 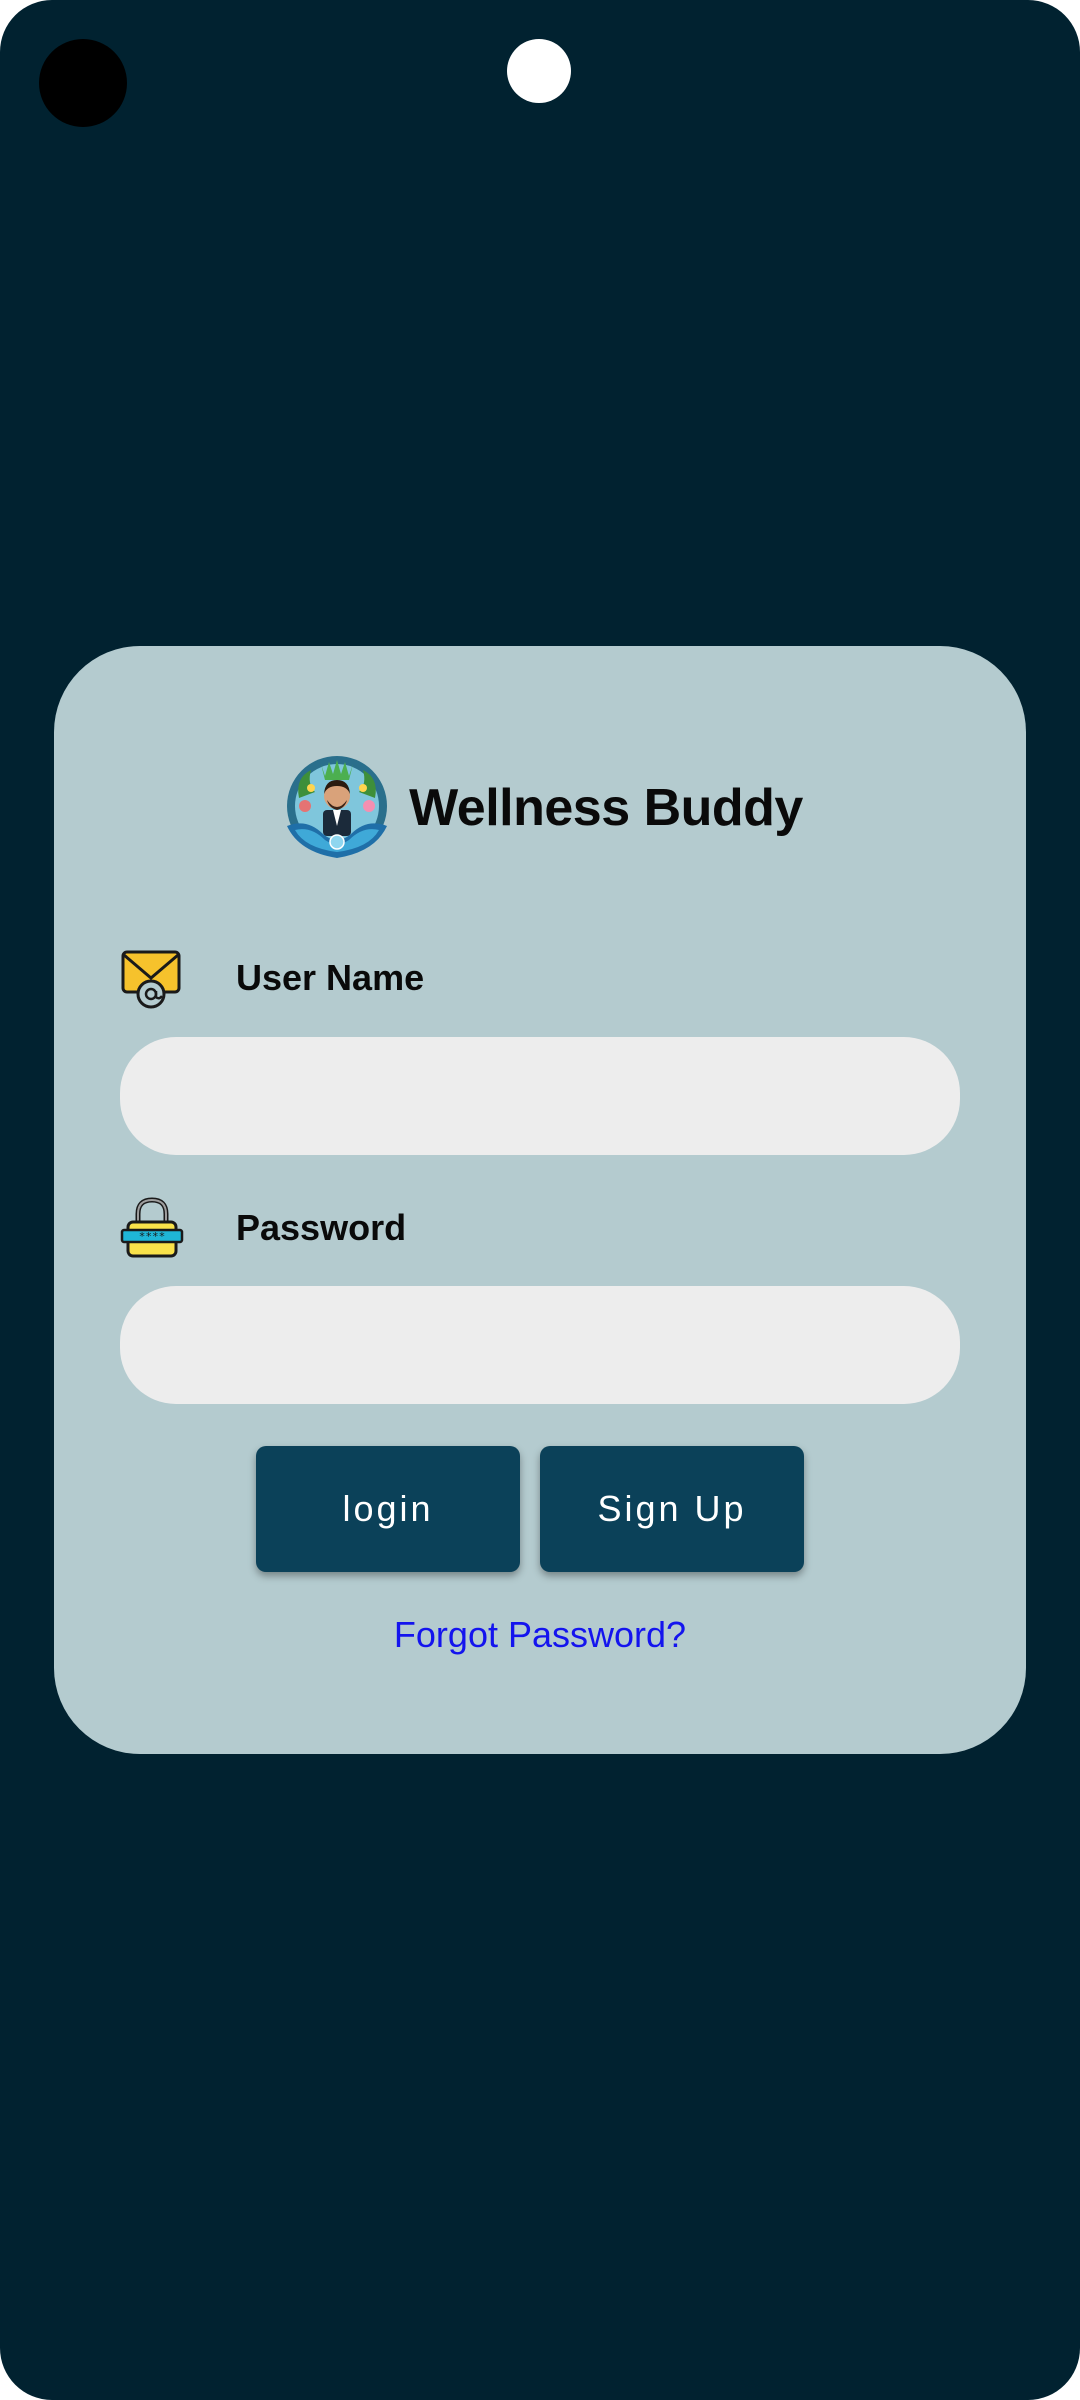 What do you see at coordinates (151, 979) in the screenshot?
I see `email-icon` at bounding box center [151, 979].